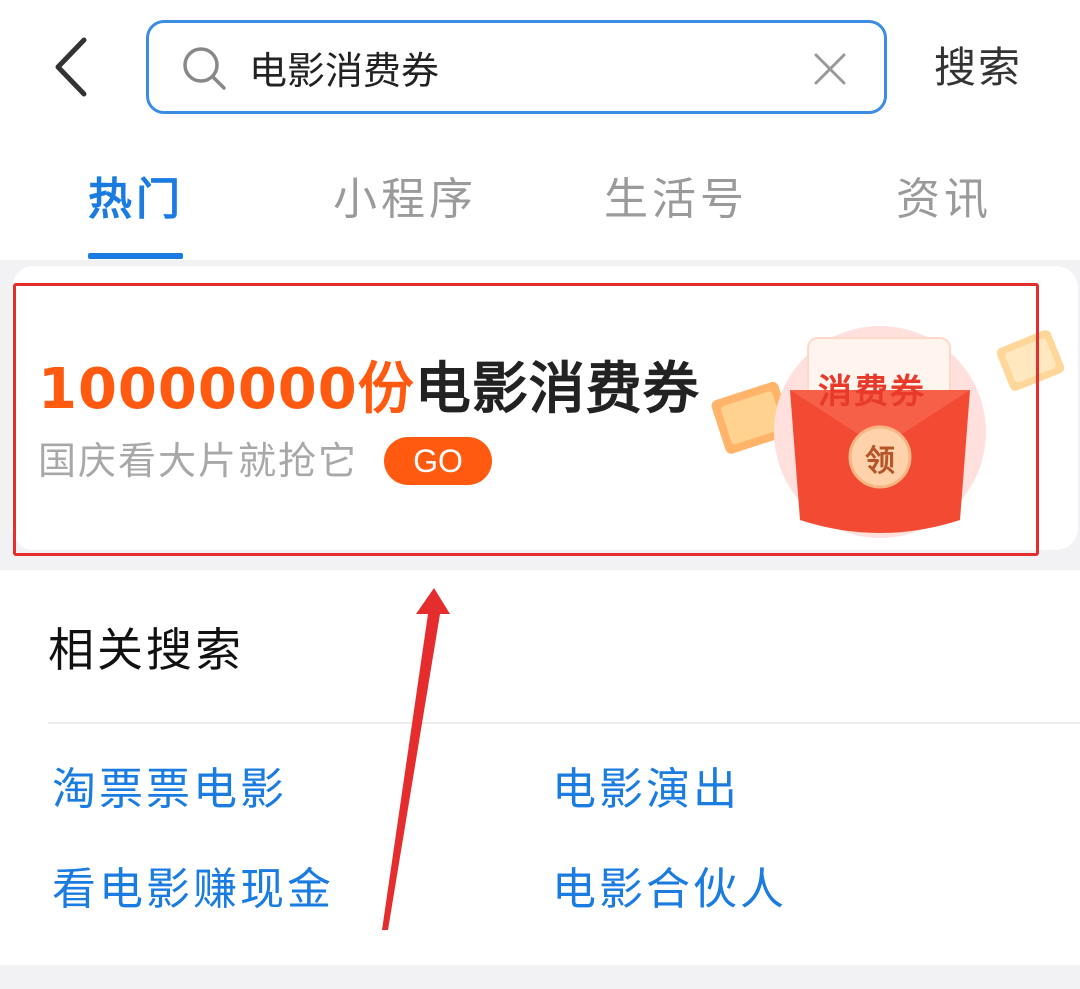 Image resolution: width=1080 pixels, height=989 pixels. Describe the element at coordinates (646, 790) in the screenshot. I see `related-search-link: 电影演出` at that location.